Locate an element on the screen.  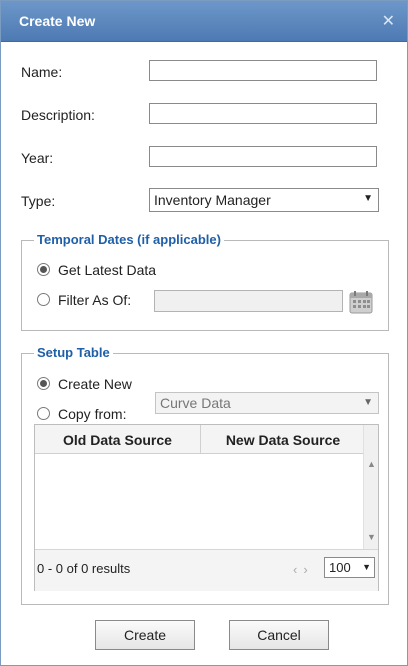
copy-from-value: Curve Data is located at coordinates (195, 403).